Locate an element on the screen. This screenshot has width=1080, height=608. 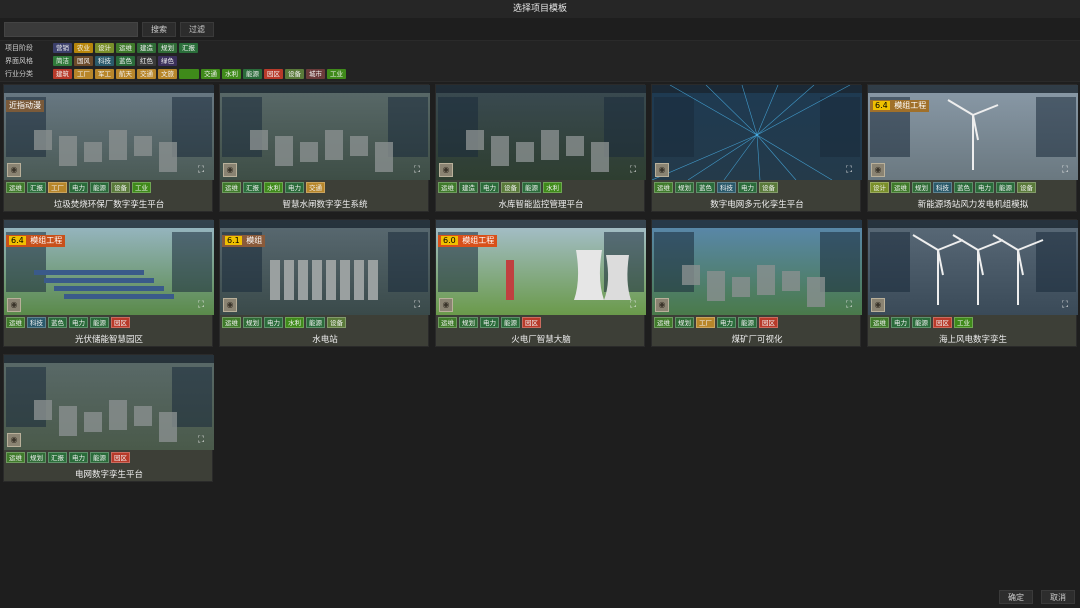
template-card: ◉ ⛶ 运维 规划 工厂 电力 能源 园区 煤矿厂可视化 is located at coordinates (756, 283).